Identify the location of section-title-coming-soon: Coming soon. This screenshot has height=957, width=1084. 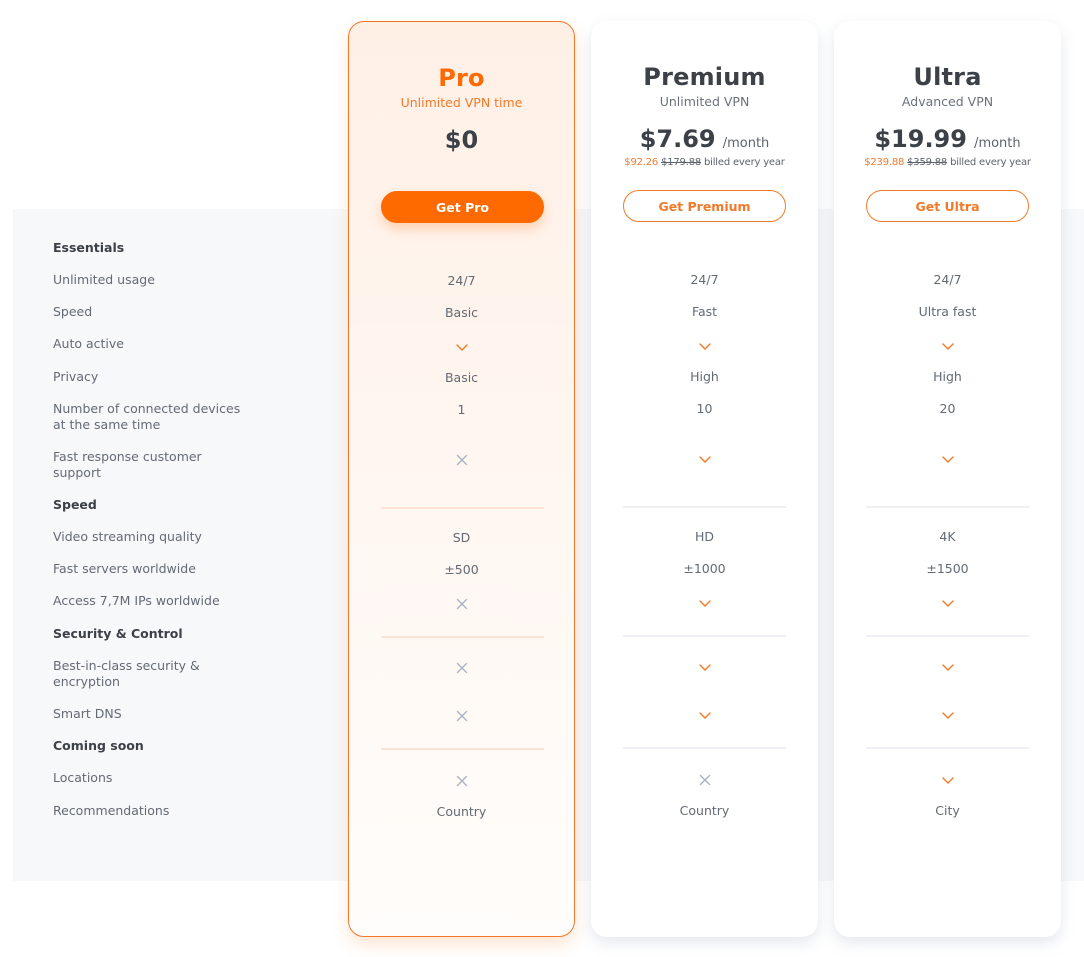
(98, 745).